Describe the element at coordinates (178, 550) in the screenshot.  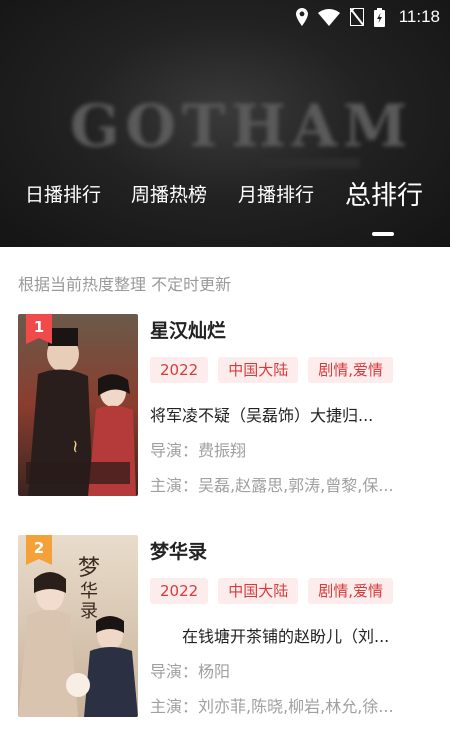
I see `item-title: 梦华录` at that location.